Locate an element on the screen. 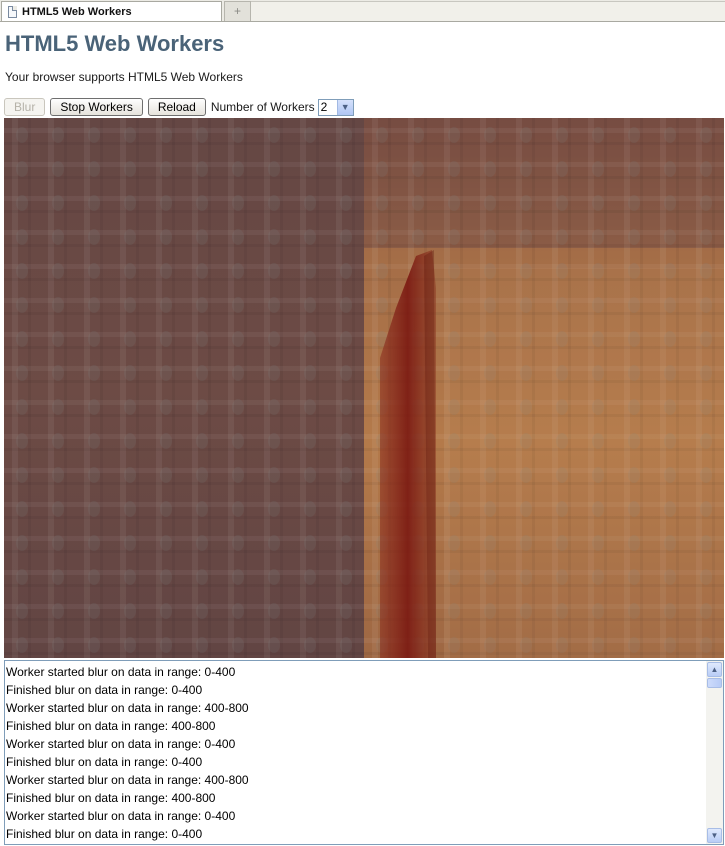 Image resolution: width=725 pixels, height=846 pixels. tab-title: HTML5 Web Workers is located at coordinates (77, 11).